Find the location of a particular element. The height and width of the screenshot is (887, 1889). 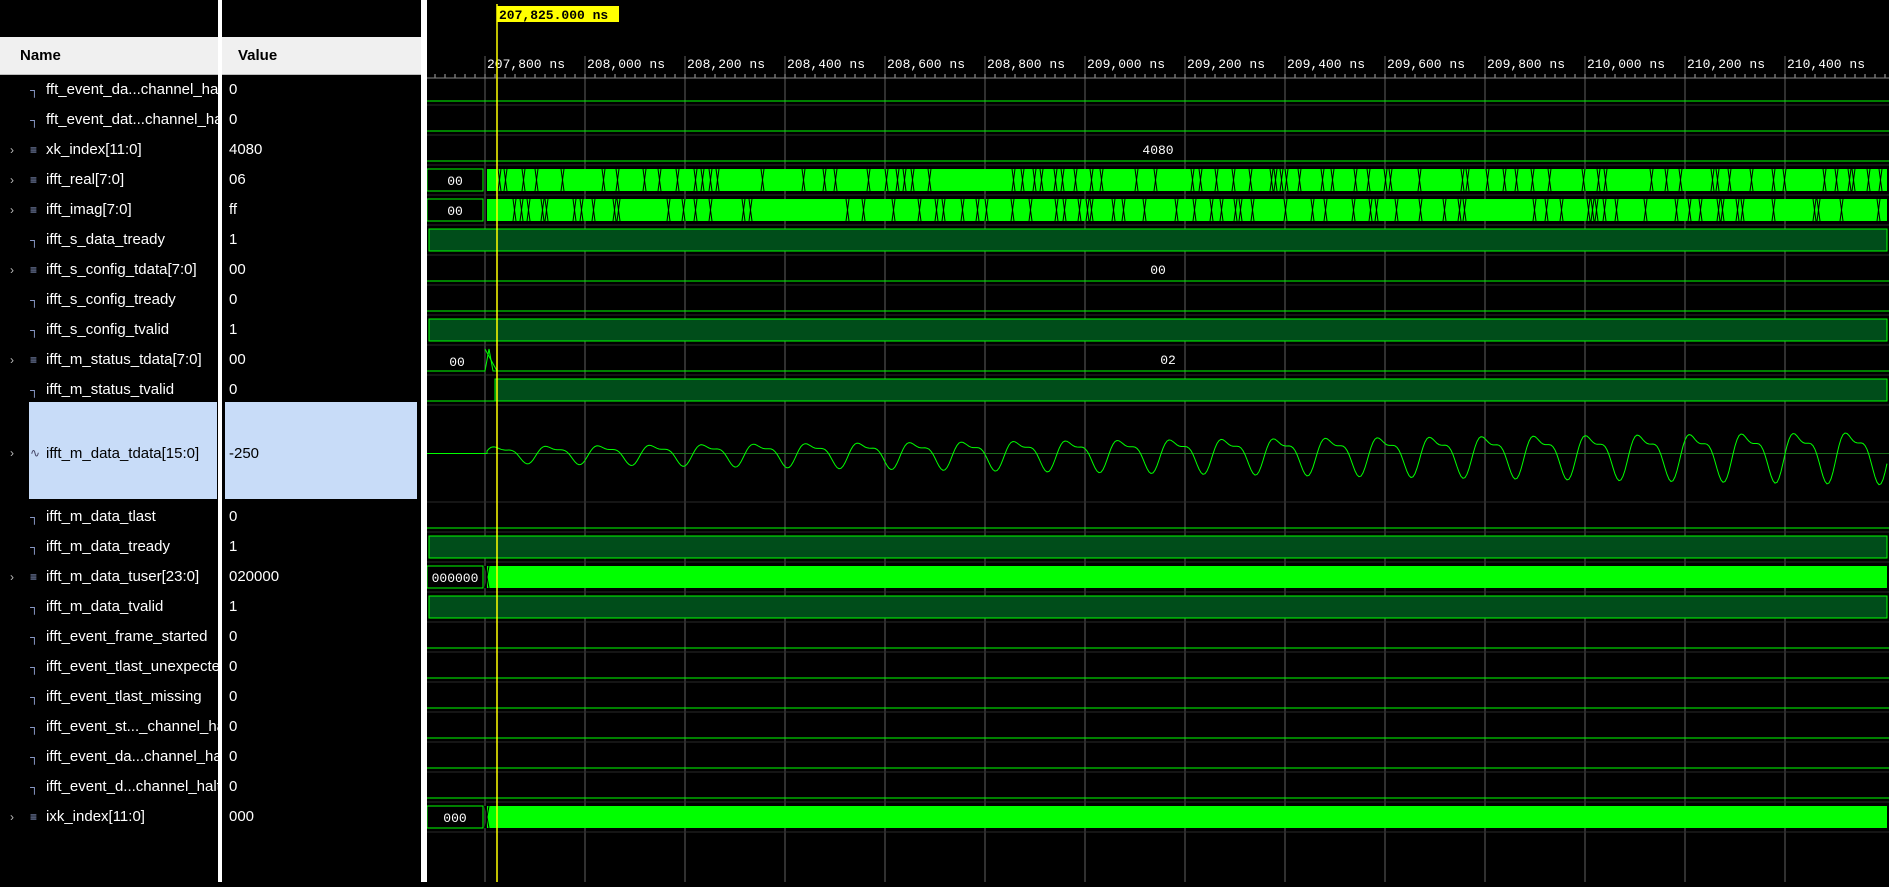

signal-row-13: ┐ ifft_m_data_tready is located at coordinates (109, 547).